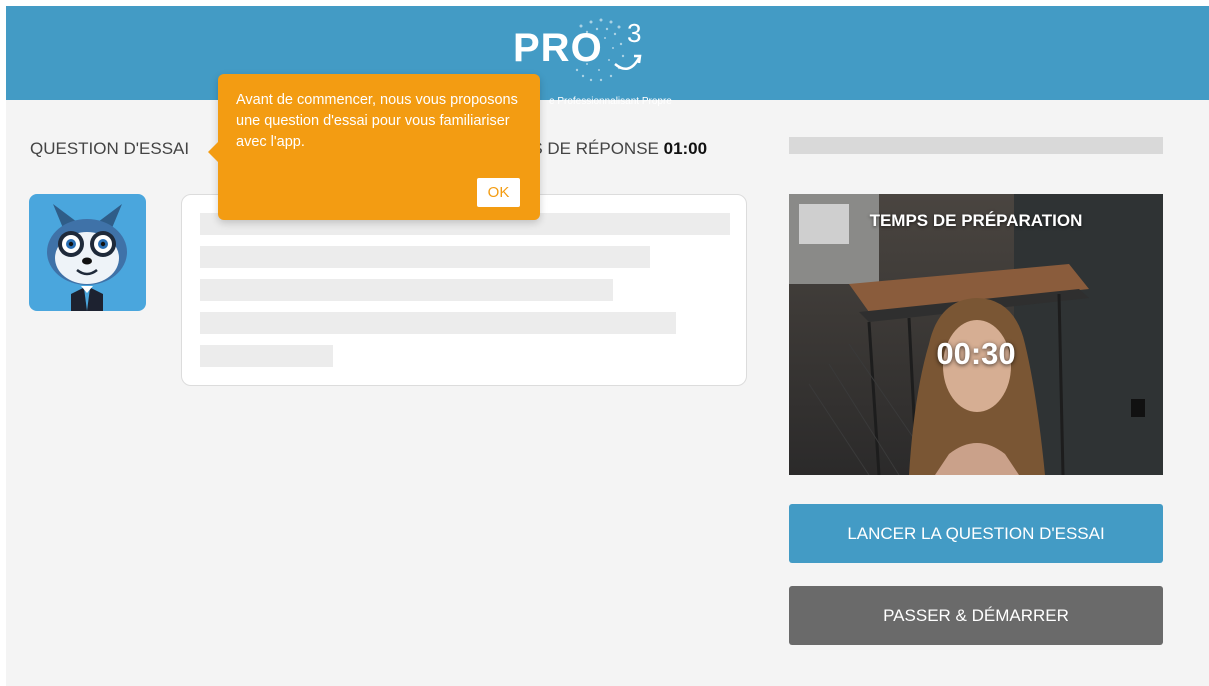  Describe the element at coordinates (558, 48) in the screenshot. I see `logo-text: PRO` at that location.